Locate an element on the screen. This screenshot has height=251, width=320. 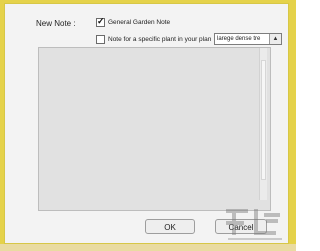
plant-note-label: Note for a specific plant in your plan is located at coordinates (160, 39).